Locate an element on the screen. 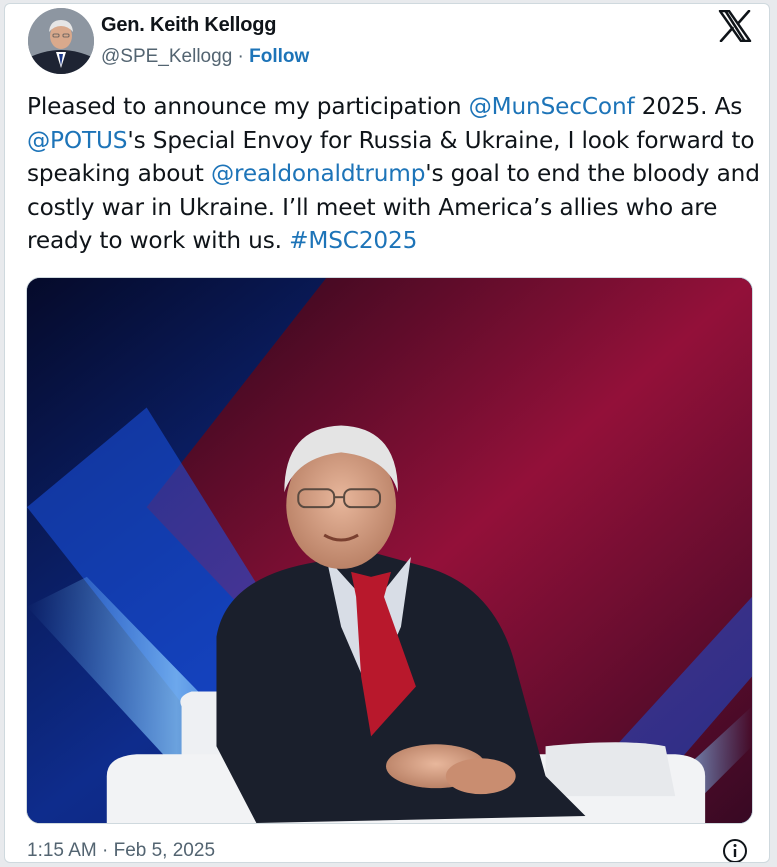 The height and width of the screenshot is (867, 777). tweet-timestamp: 1:15 AM · Feb 5, 2025 is located at coordinates (121, 851).